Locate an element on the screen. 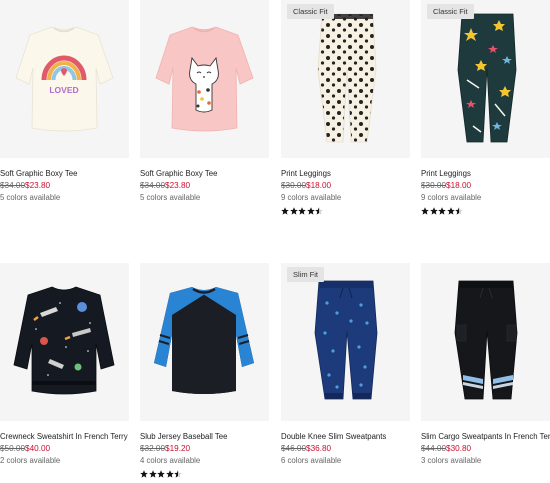  colors-available: 2 colors available is located at coordinates (64, 460).